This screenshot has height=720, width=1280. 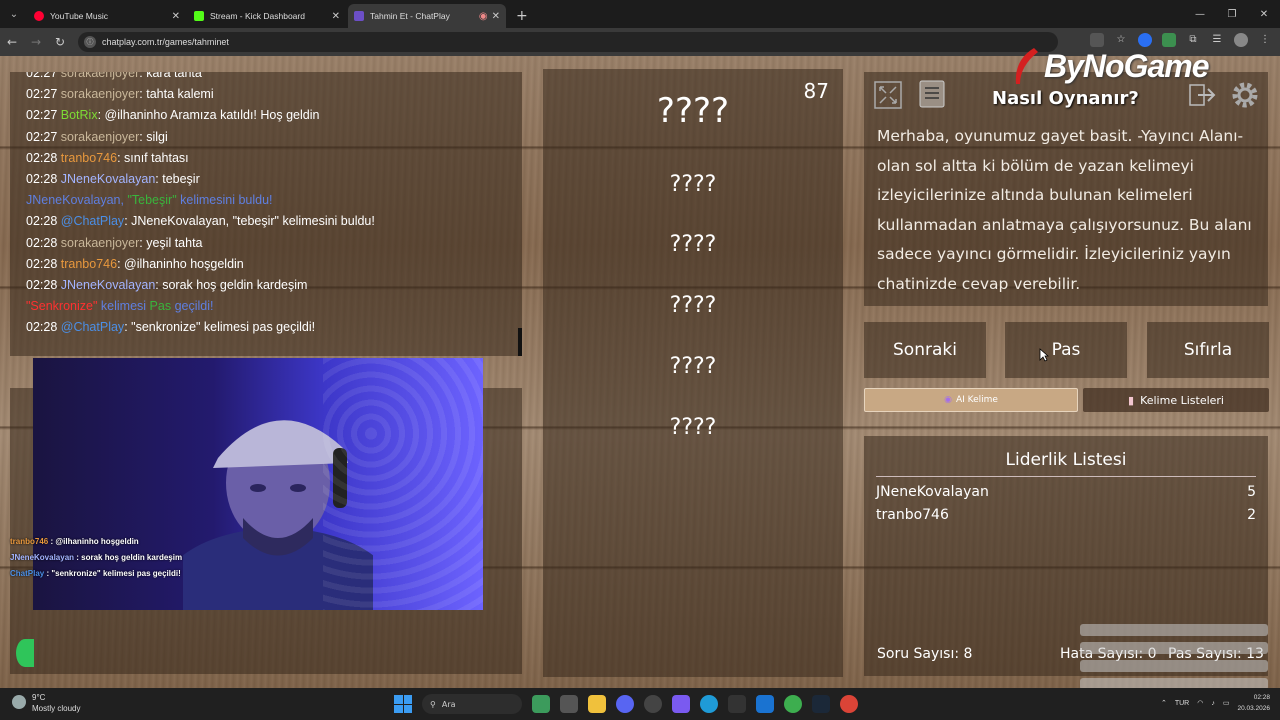 What do you see at coordinates (403, 704) in the screenshot?
I see `windows-start-icon` at bounding box center [403, 704].